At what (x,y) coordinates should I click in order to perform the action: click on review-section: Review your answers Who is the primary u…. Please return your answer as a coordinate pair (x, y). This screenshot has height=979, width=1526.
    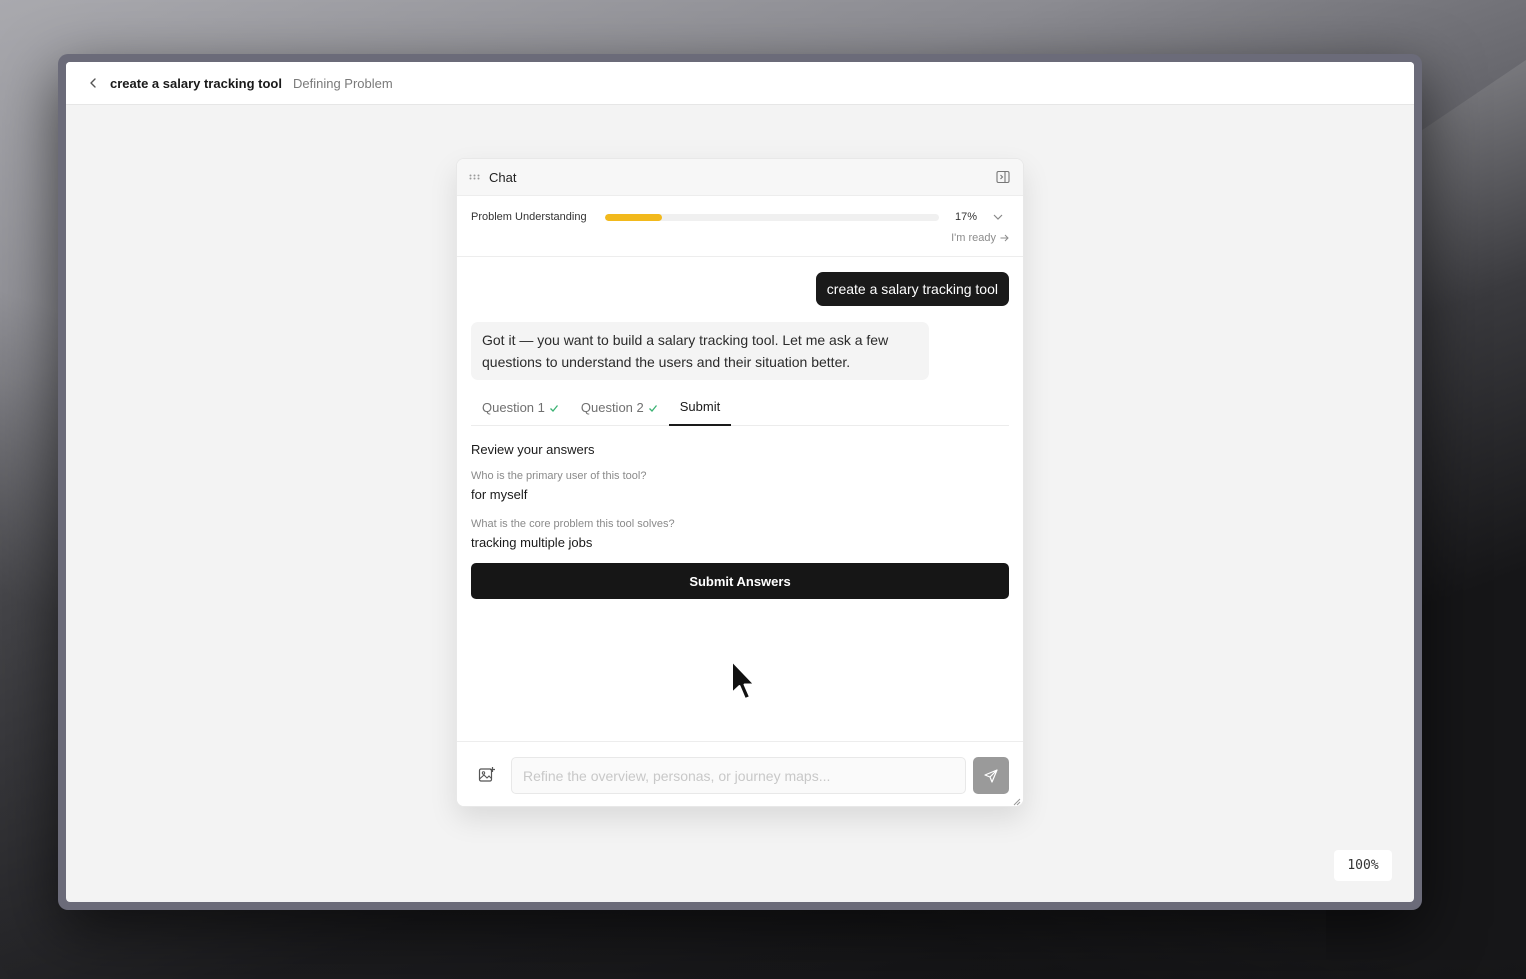
    Looking at the image, I should click on (740, 504).